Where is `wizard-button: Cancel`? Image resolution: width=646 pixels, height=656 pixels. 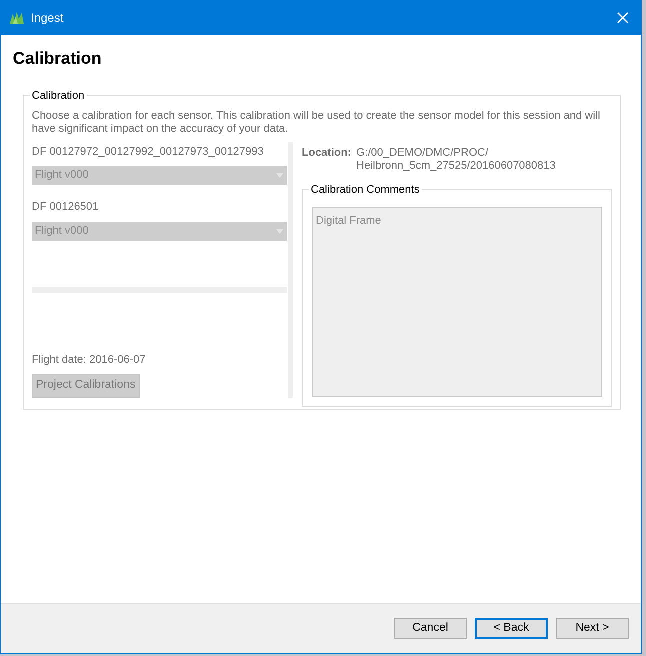
wizard-button: Cancel is located at coordinates (430, 628).